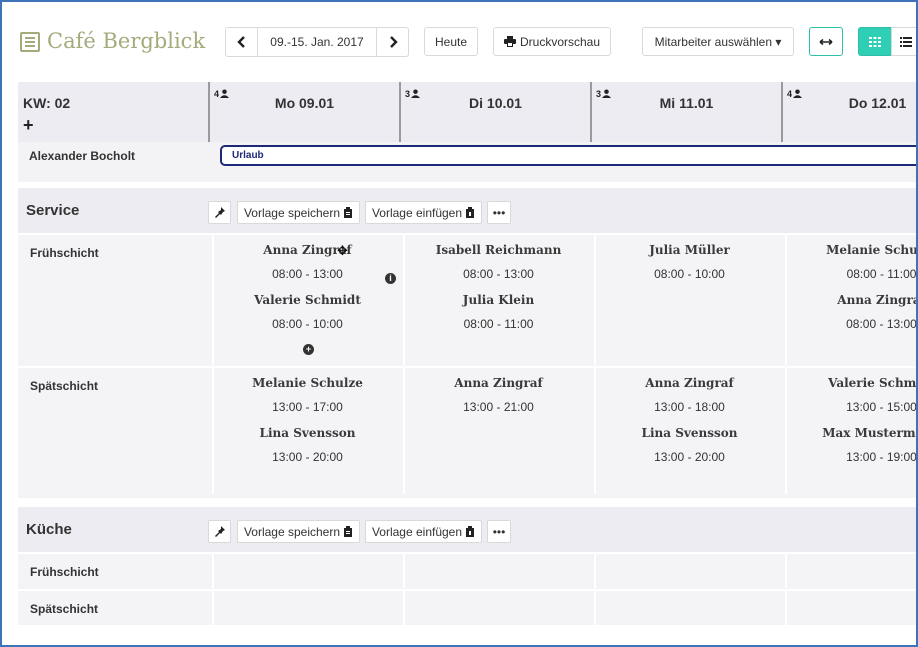  I want to click on day-header-tuesday: 3 Di 10.01, so click(494, 112).